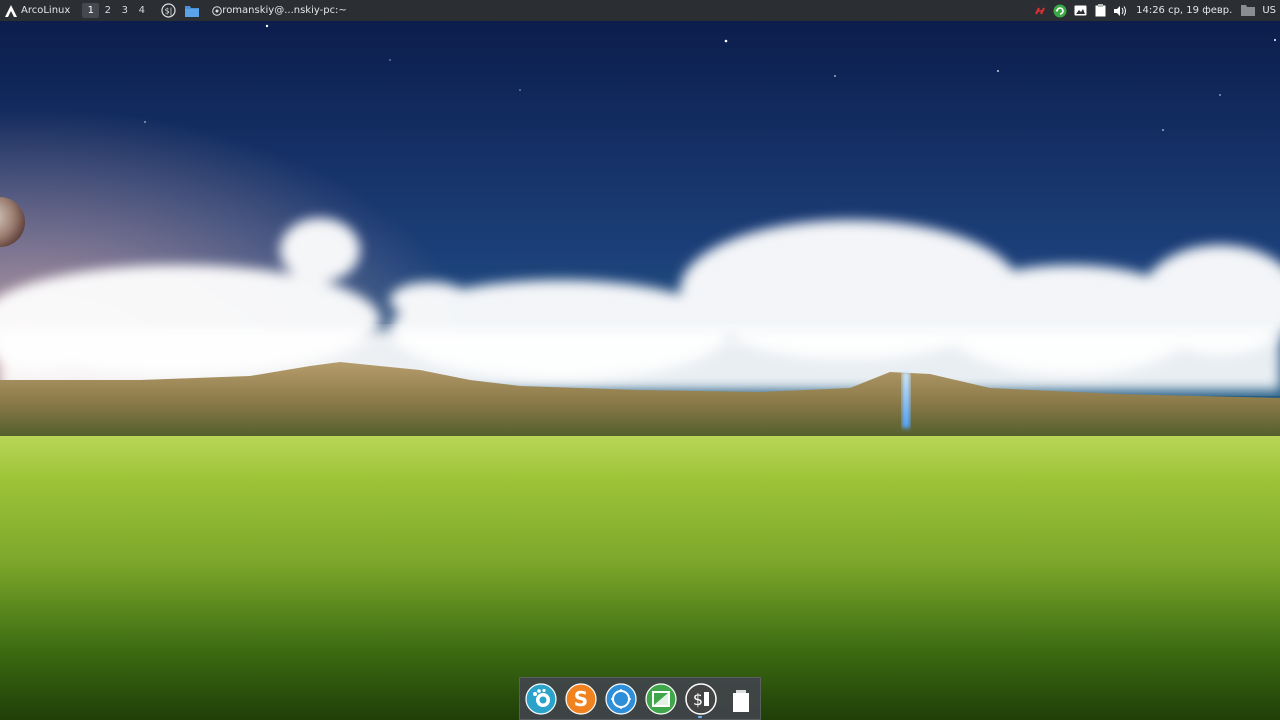 The width and height of the screenshot is (1280, 720). Describe the element at coordinates (640, 698) in the screenshot. I see `dock: S $` at that location.